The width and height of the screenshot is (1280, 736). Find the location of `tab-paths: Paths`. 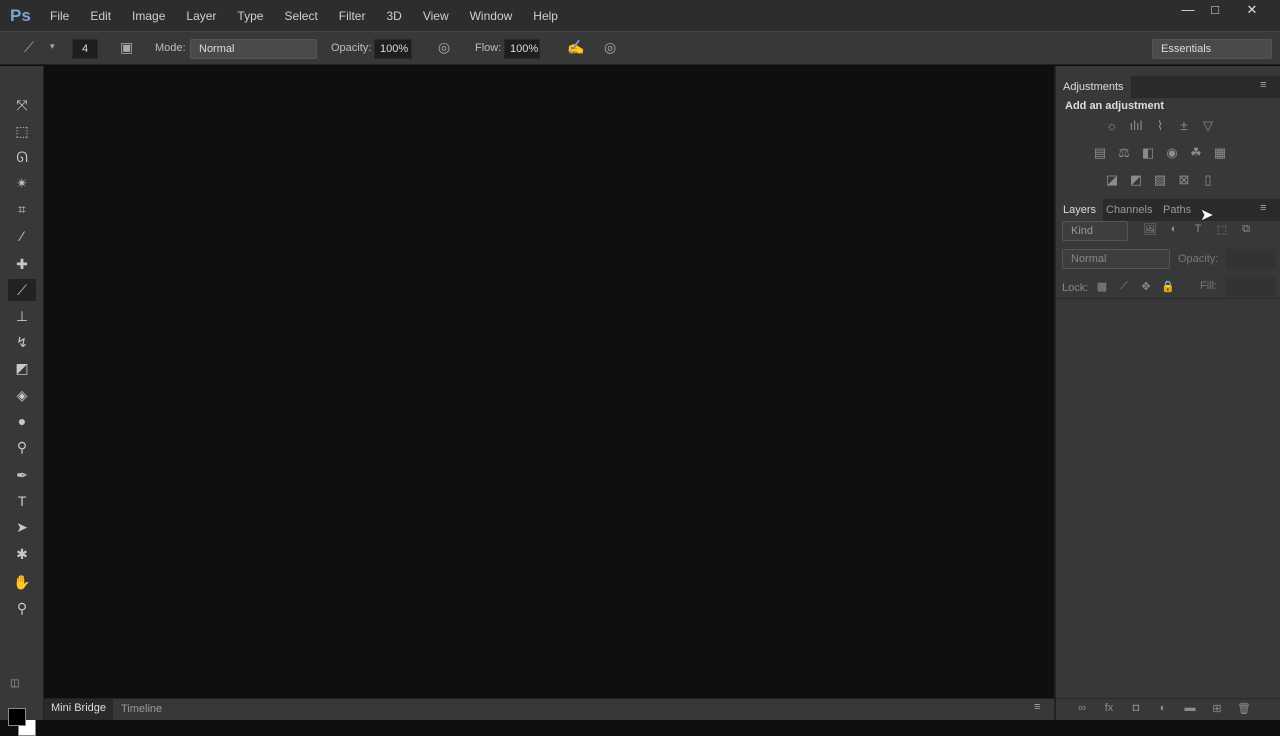

tab-paths: Paths is located at coordinates (1177, 210).